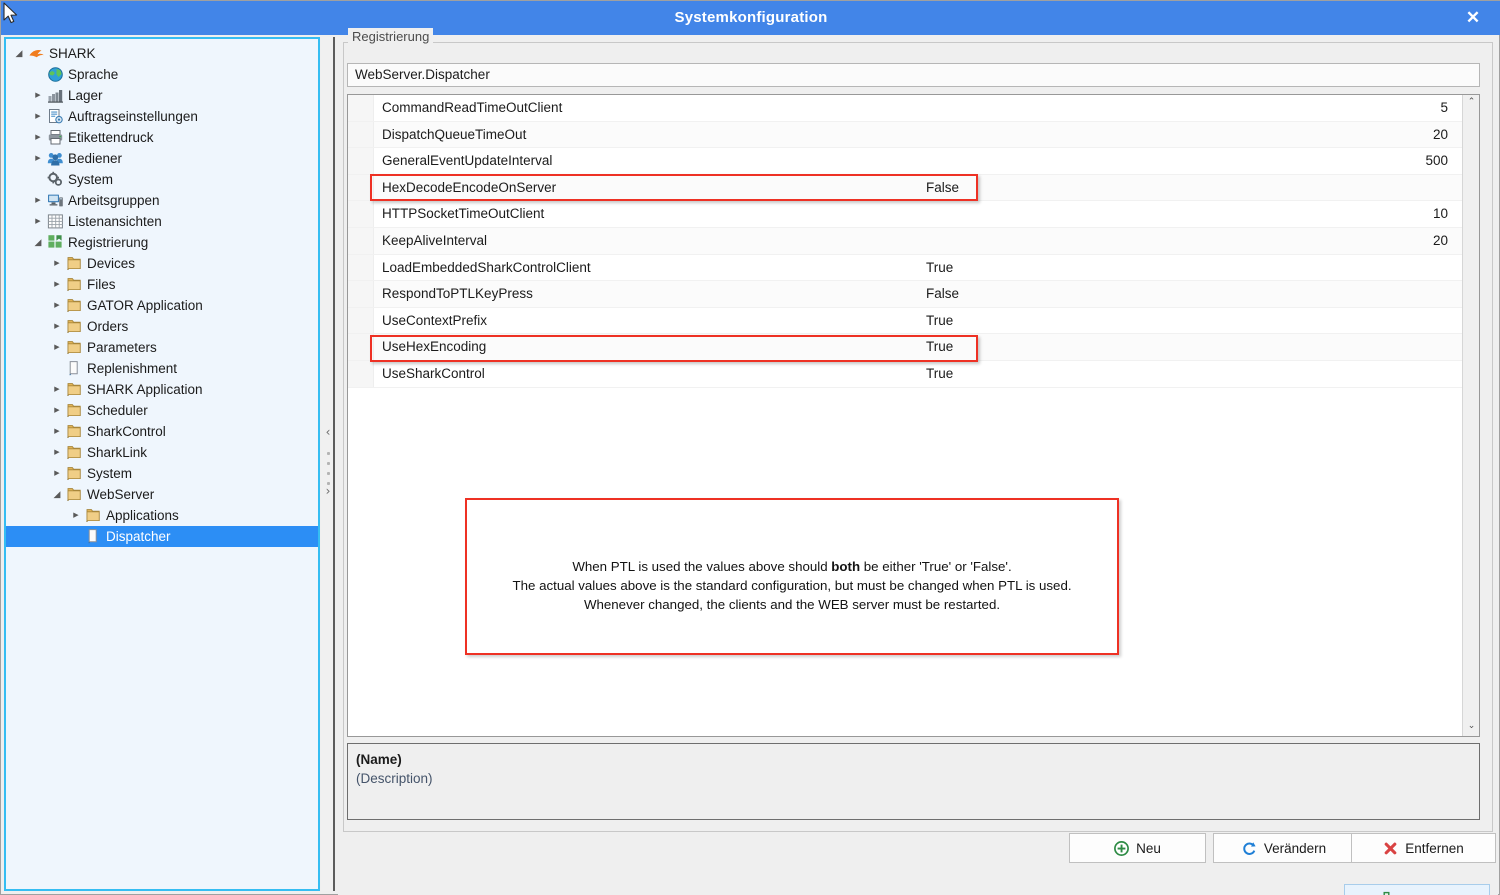  Describe the element at coordinates (162, 158) in the screenshot. I see `tree-item-bediener: ▶ Bediener` at that location.